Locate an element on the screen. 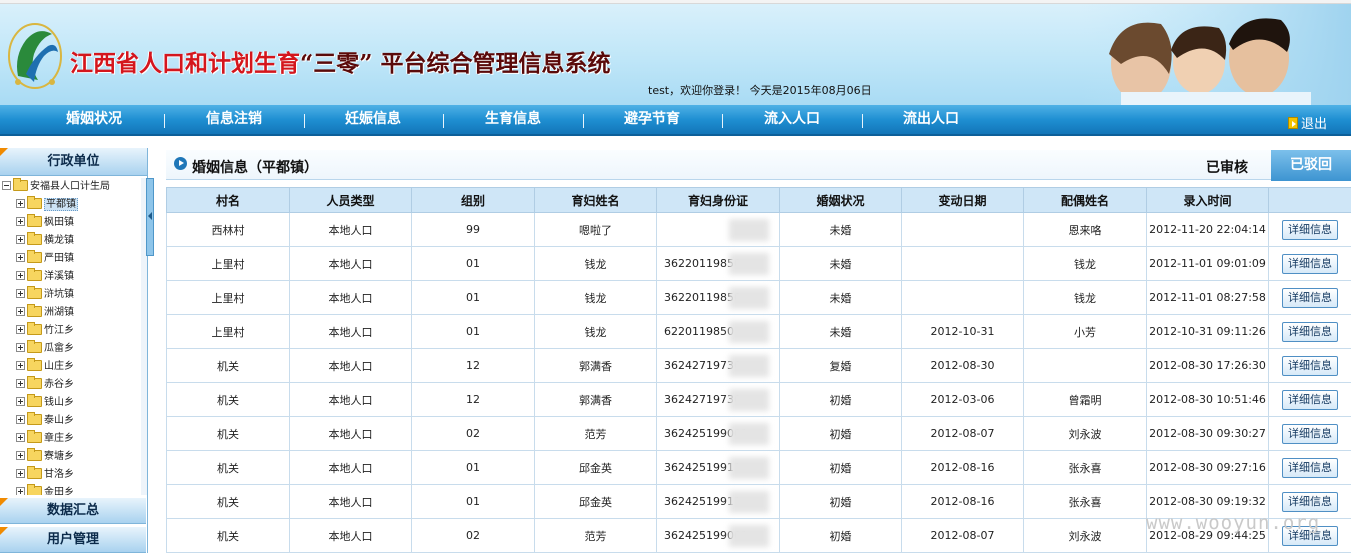  tree-node: 泰山乡 is located at coordinates (73, 421).